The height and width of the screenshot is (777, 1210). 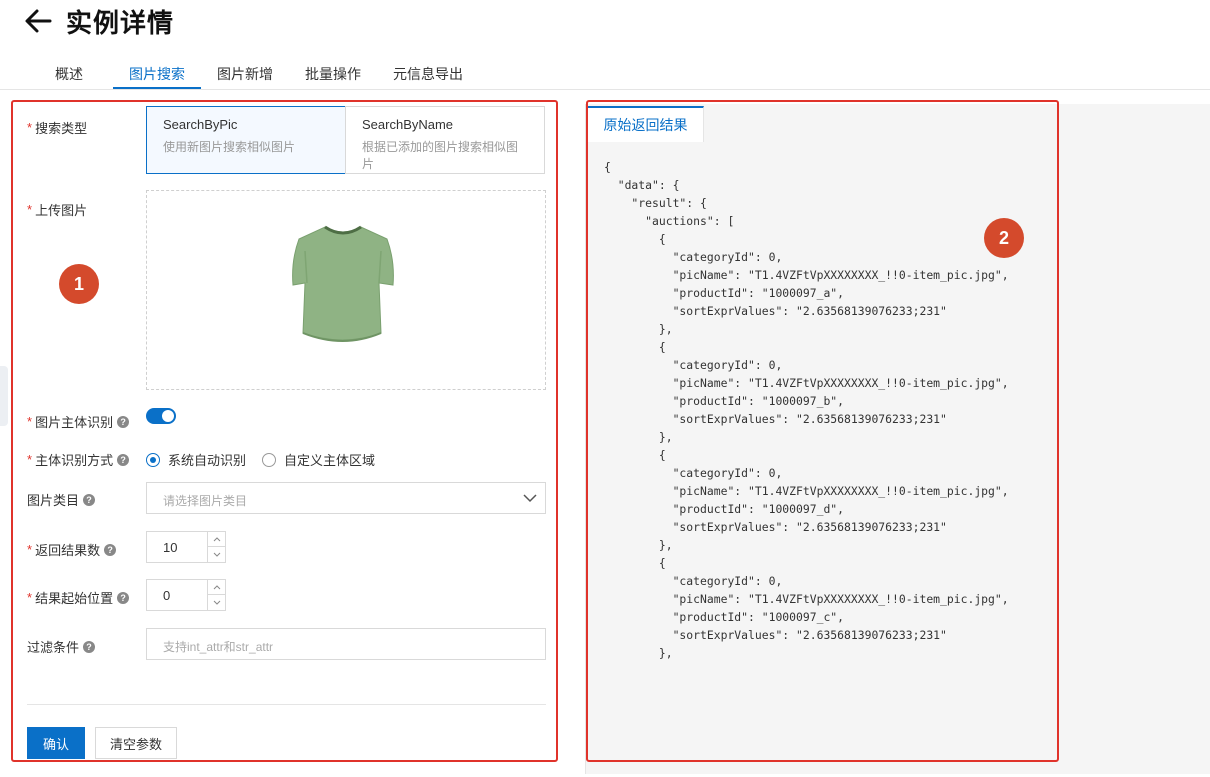 I want to click on option-title: SearchByName, so click(x=408, y=124).